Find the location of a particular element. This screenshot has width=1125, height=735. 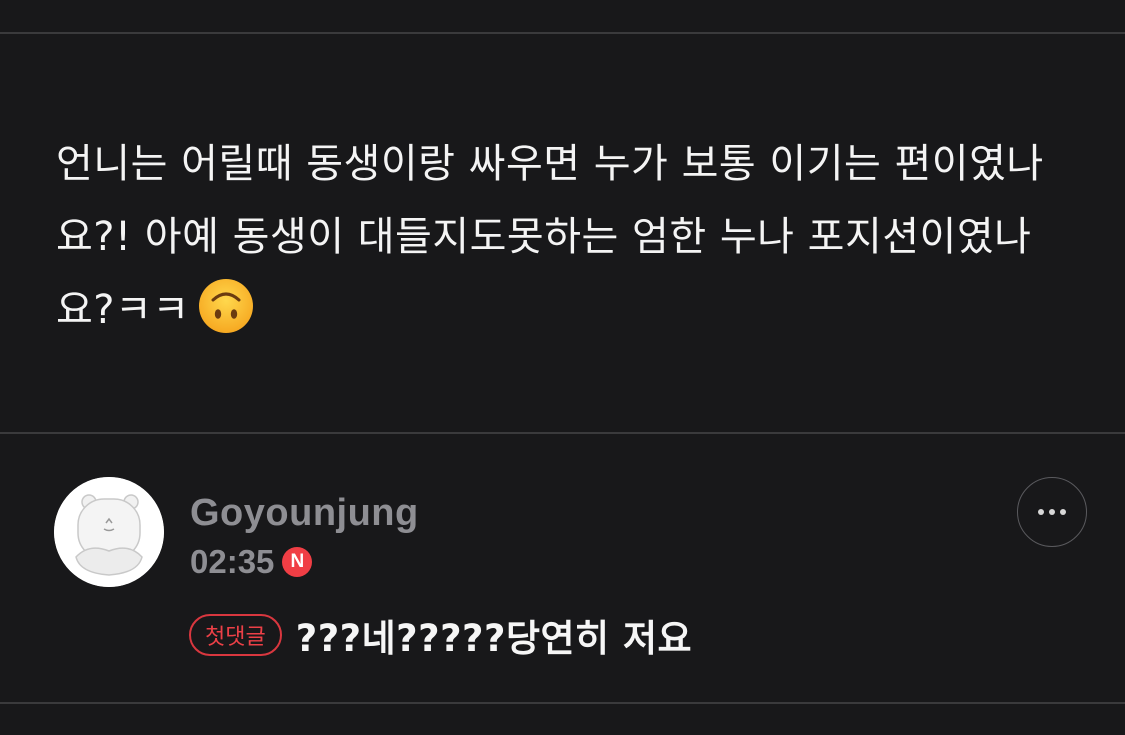

comment-time: 02:35 is located at coordinates (232, 561).